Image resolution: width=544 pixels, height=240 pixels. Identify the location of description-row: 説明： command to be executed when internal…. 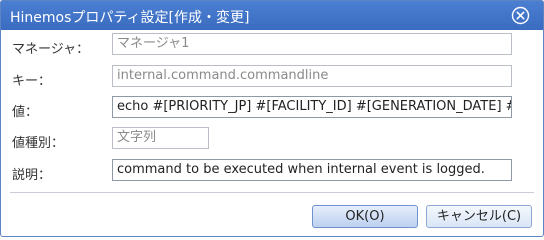
(272, 172).